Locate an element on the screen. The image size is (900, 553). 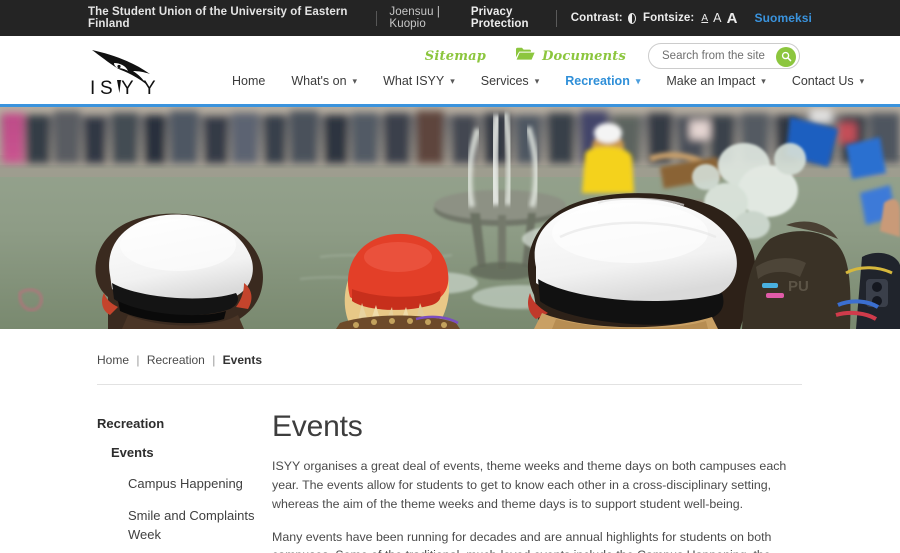
breadcrumb-area: Home | Recreation | Events is located at coordinates (450, 357).